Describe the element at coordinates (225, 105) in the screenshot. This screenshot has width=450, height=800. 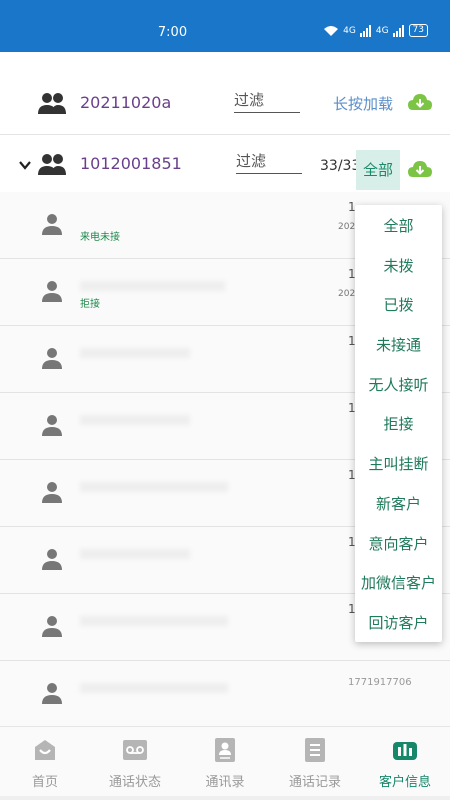
I see `group-row: 20211020a 过滤 长按加载` at that location.